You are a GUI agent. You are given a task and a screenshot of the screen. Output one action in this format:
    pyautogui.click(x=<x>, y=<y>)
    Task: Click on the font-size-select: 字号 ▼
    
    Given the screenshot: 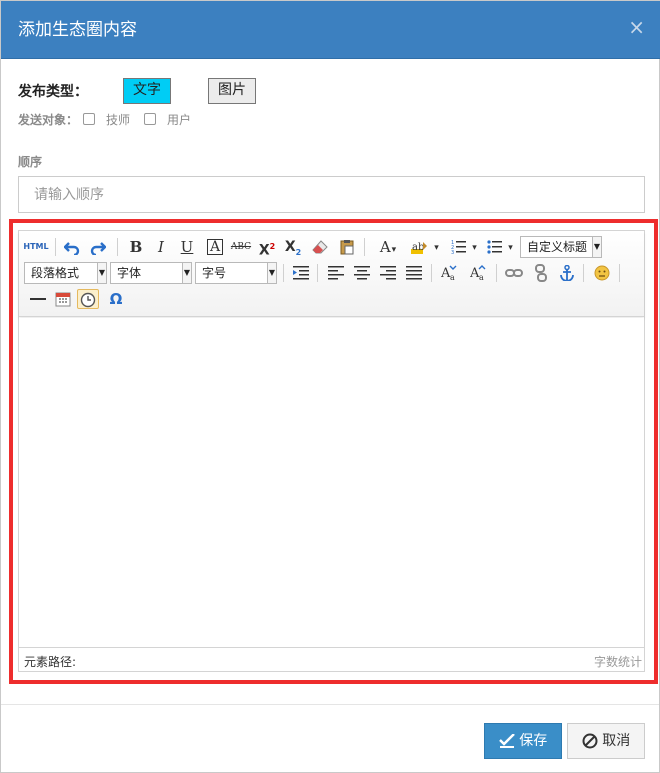 What is the action you would take?
    pyautogui.click(x=236, y=273)
    